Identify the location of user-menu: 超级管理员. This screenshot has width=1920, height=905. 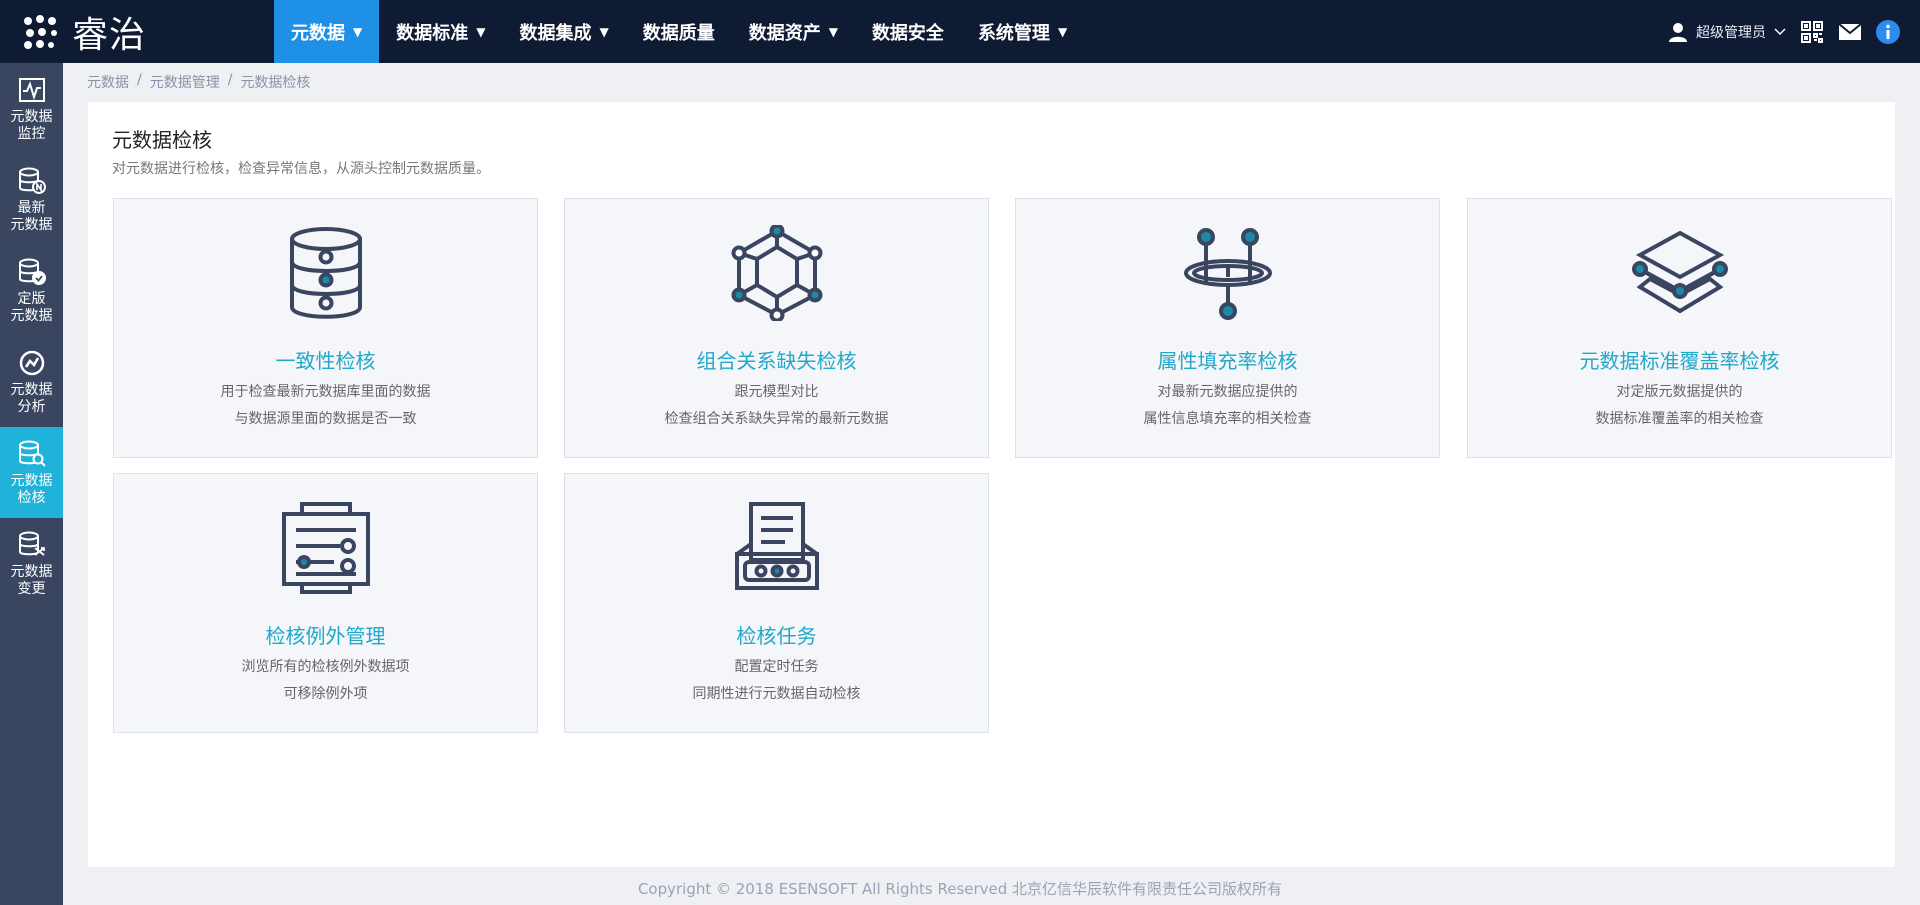
(1727, 32).